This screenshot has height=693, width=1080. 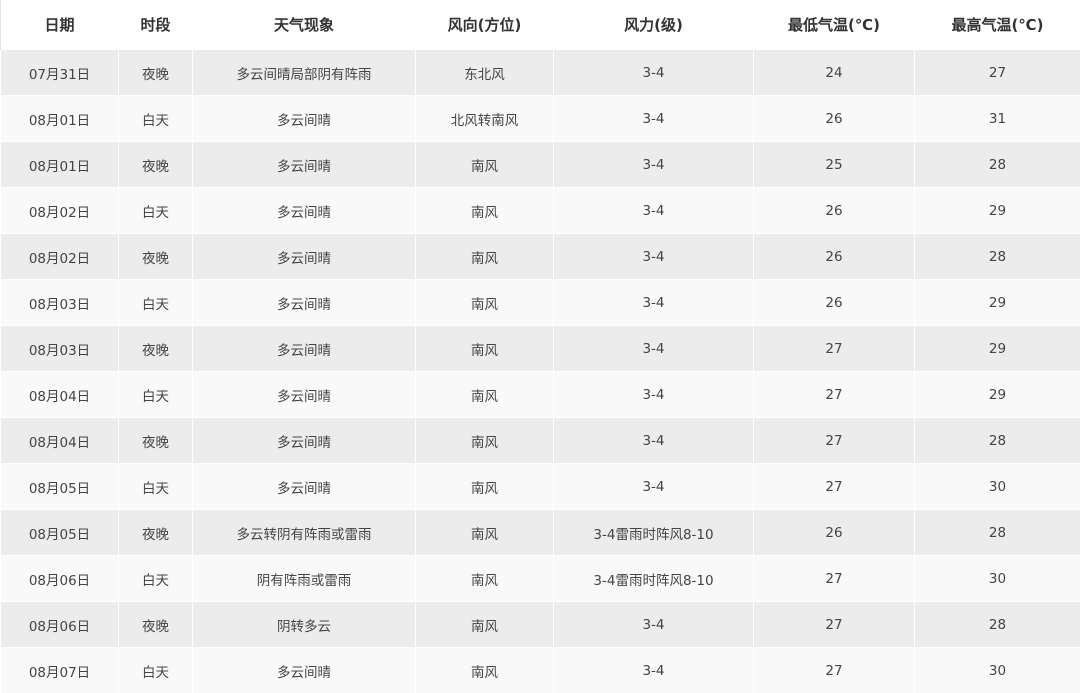 I want to click on table-row: 08月07日白天多云间晴南风3-42730, so click(x=540, y=670).